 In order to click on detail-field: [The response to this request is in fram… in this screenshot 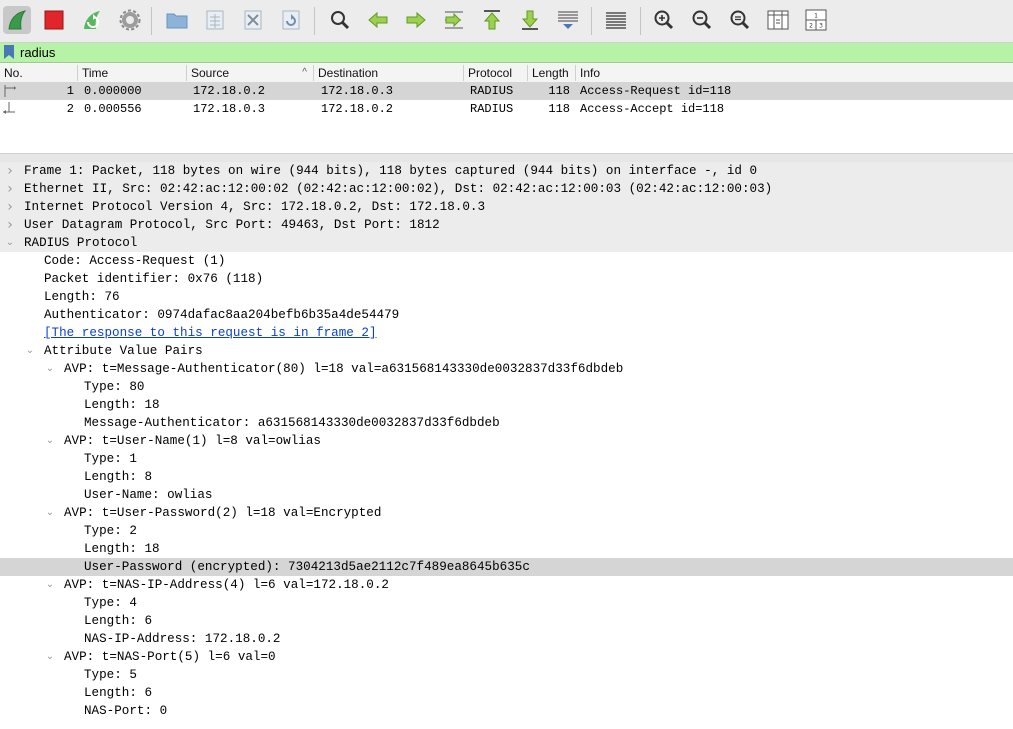, I will do `click(506, 333)`.